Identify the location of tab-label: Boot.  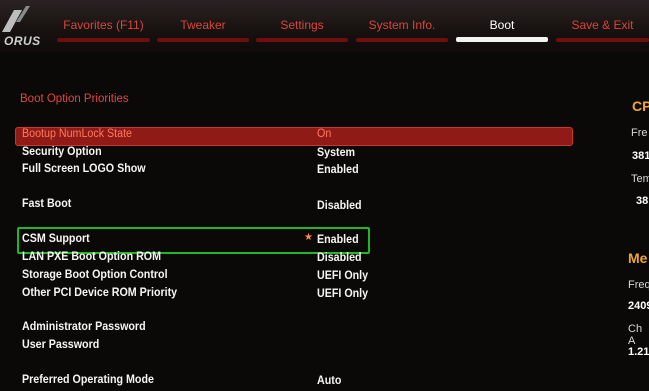
(502, 25).